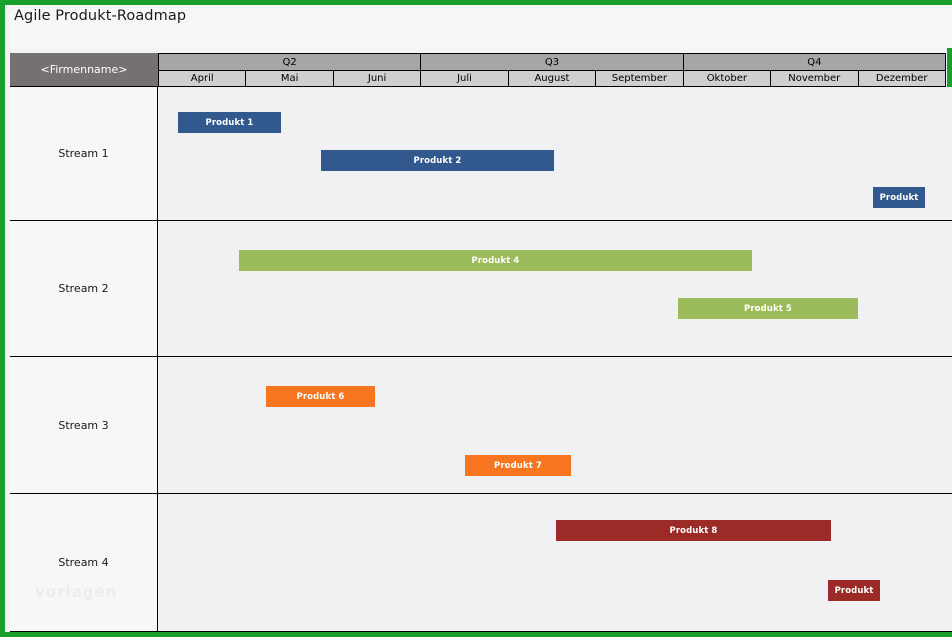 This screenshot has width=952, height=637. Describe the element at coordinates (814, 62) in the screenshot. I see `quarter-header-cell: Q4` at that location.